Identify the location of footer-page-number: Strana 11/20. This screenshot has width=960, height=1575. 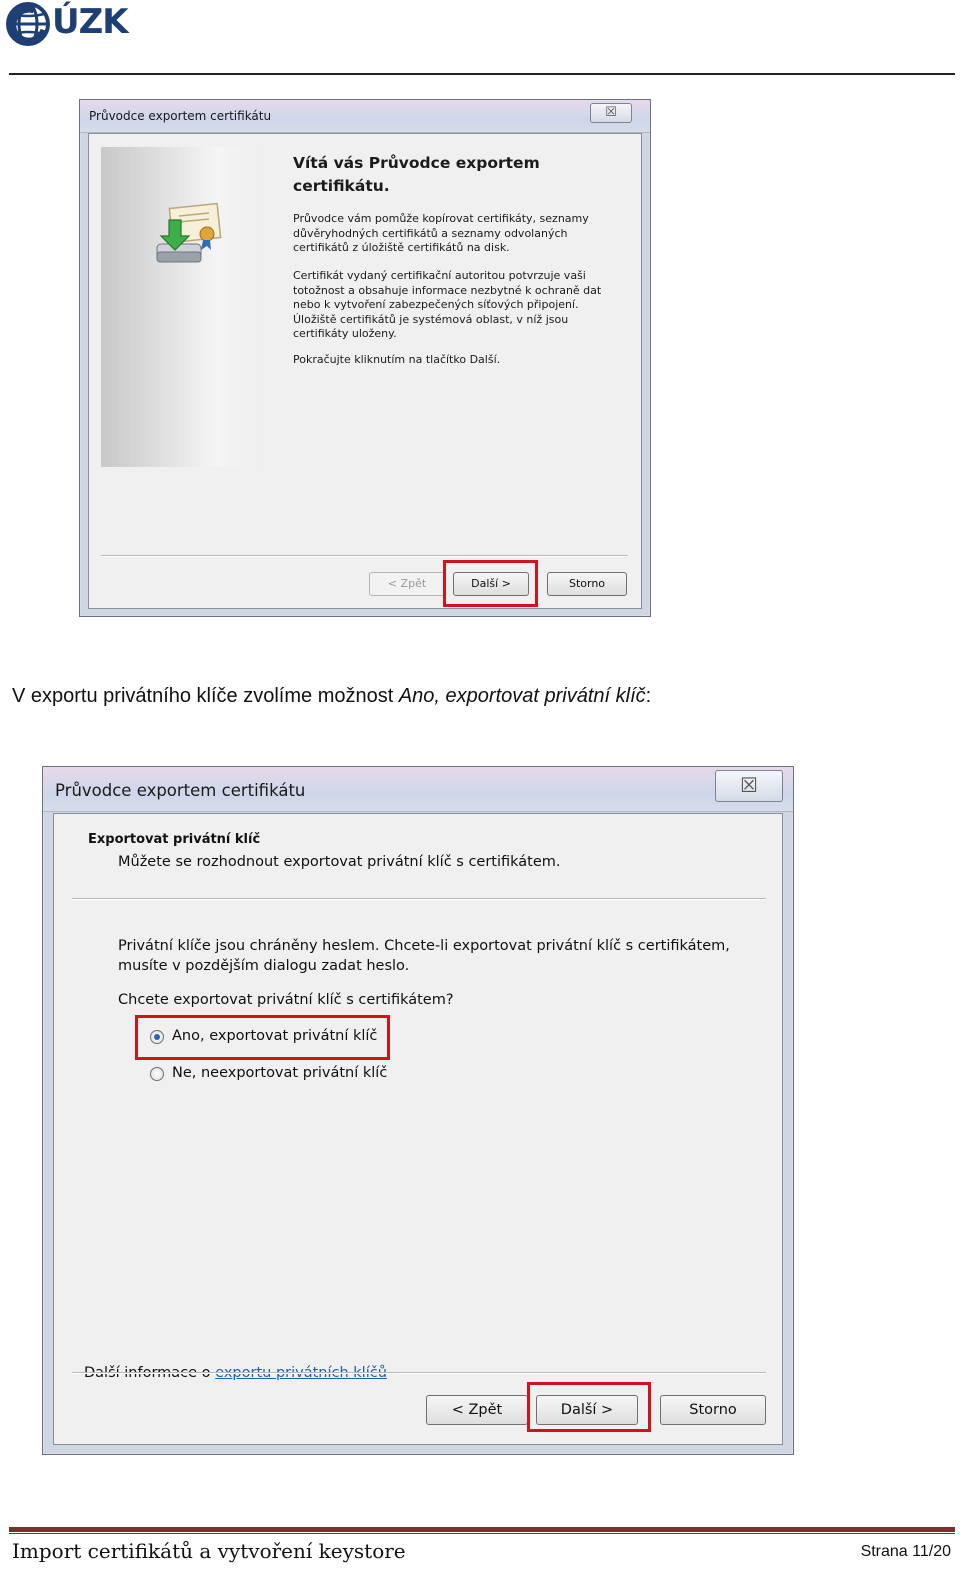
(905, 1551).